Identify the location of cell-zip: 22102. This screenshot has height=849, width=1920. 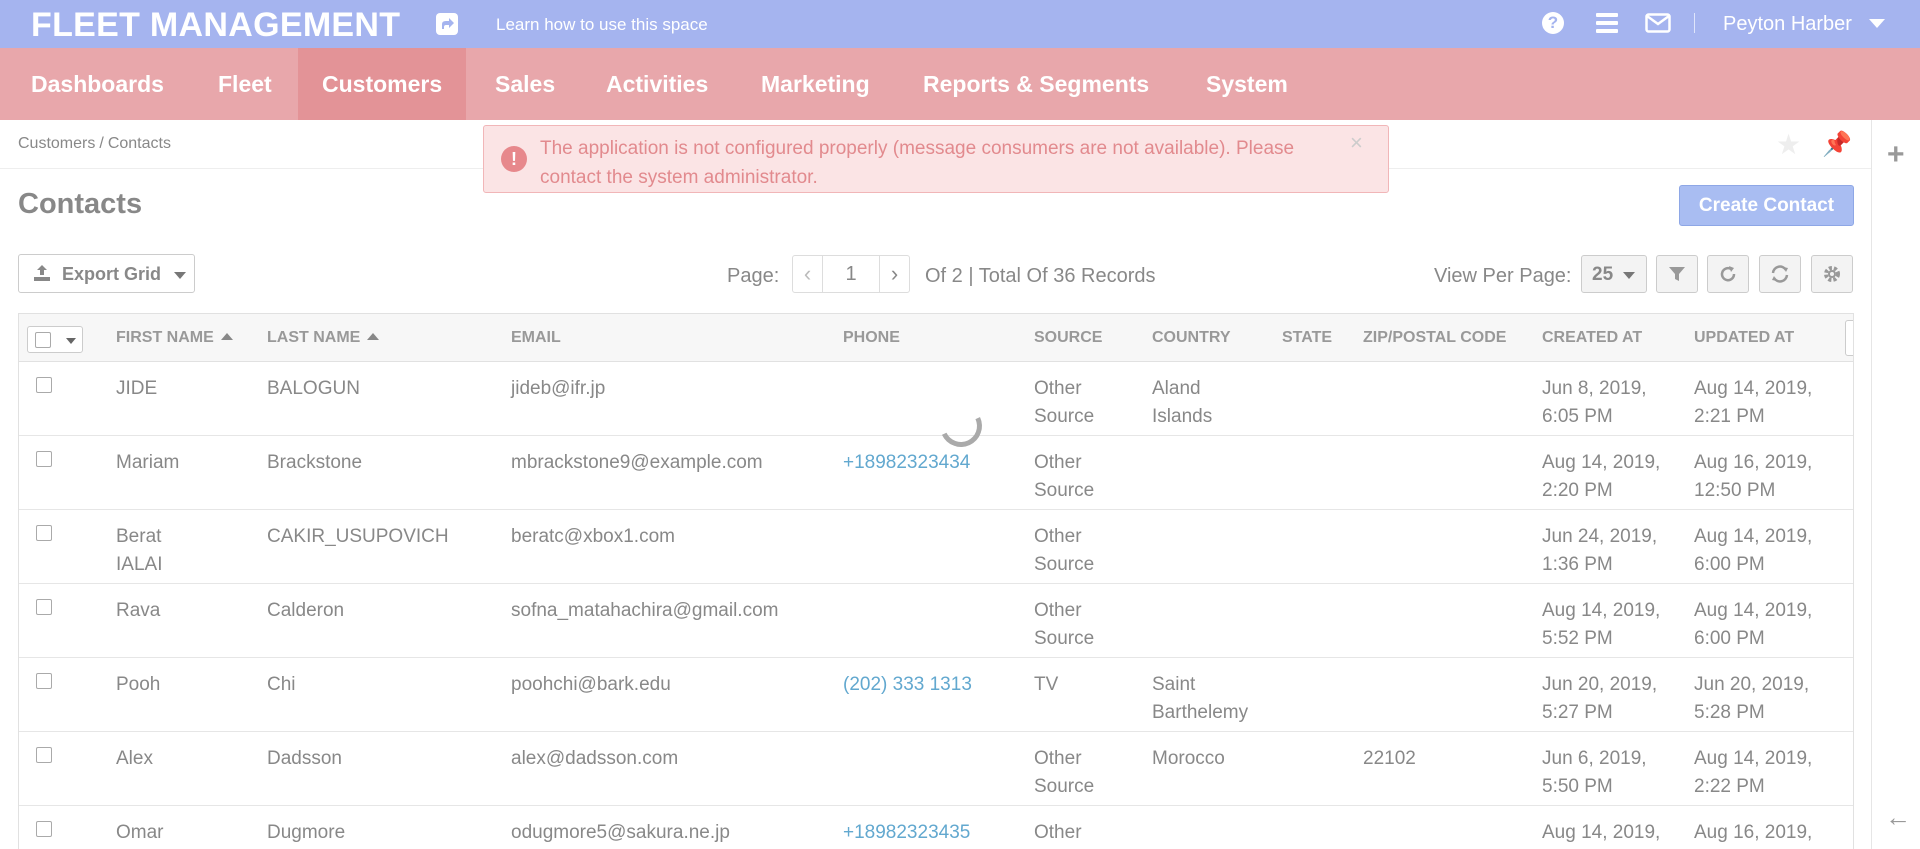
(1389, 758).